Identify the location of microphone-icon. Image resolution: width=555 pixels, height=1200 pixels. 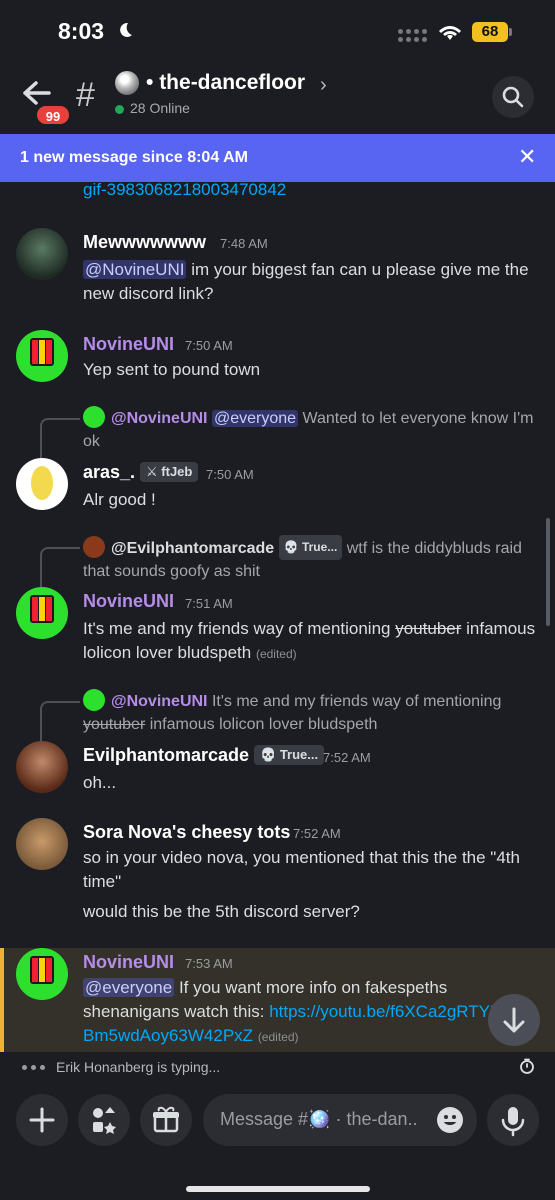
(513, 1122).